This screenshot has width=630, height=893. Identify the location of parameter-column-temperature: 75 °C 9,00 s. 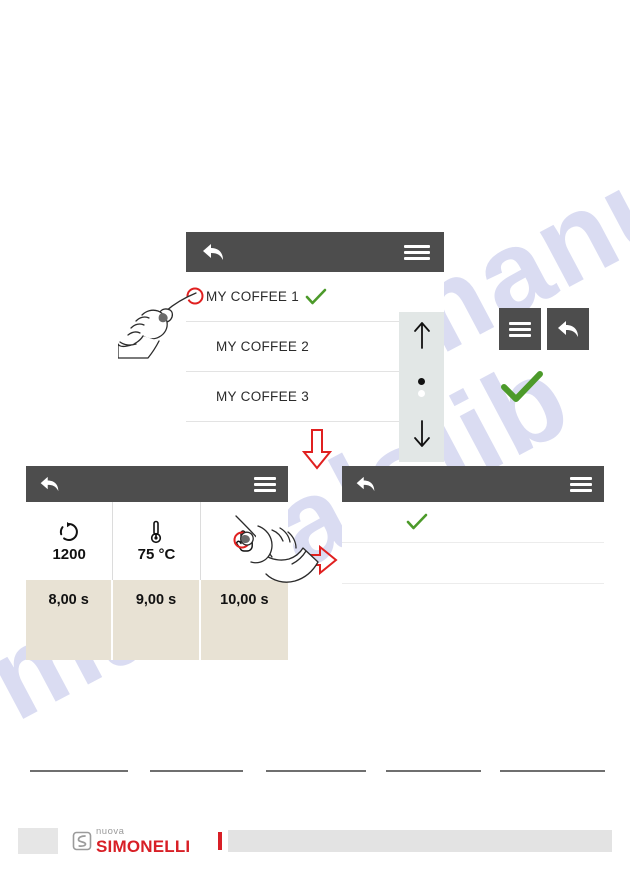
(157, 581).